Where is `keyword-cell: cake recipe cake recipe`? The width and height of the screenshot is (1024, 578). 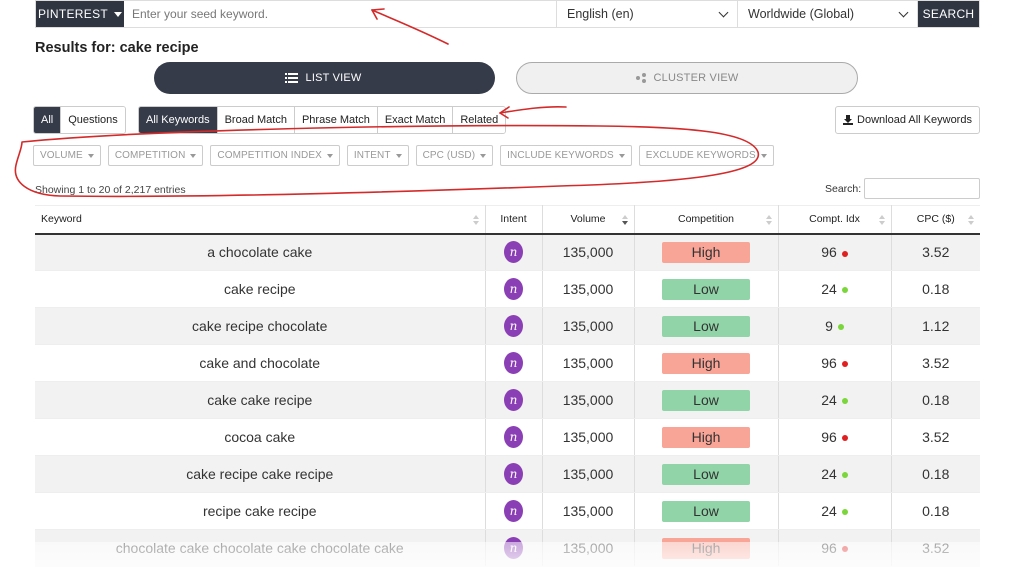 keyword-cell: cake recipe cake recipe is located at coordinates (260, 474).